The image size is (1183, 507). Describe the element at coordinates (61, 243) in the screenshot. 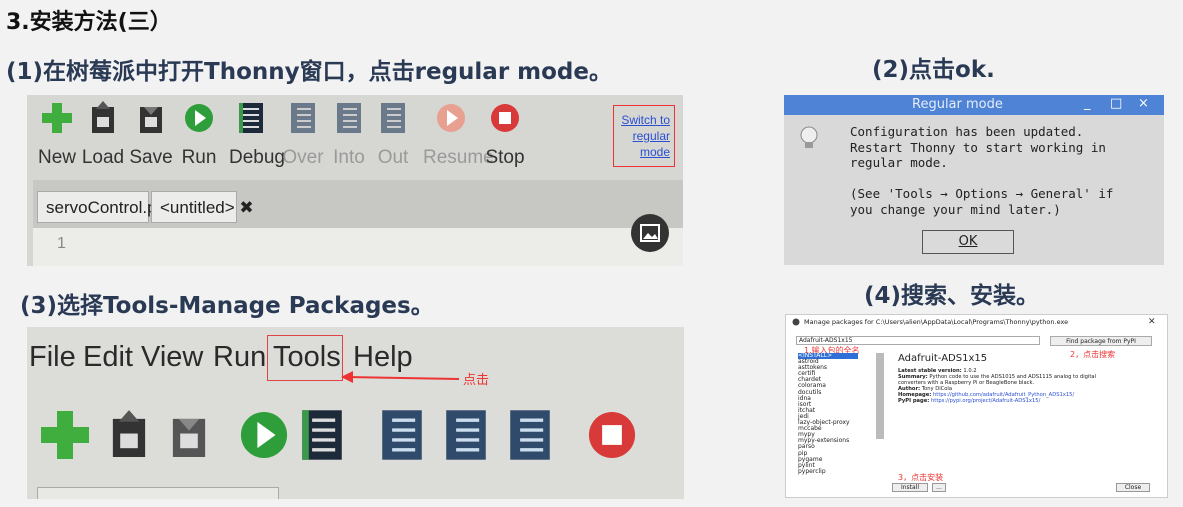

I see `line-number: 1` at that location.